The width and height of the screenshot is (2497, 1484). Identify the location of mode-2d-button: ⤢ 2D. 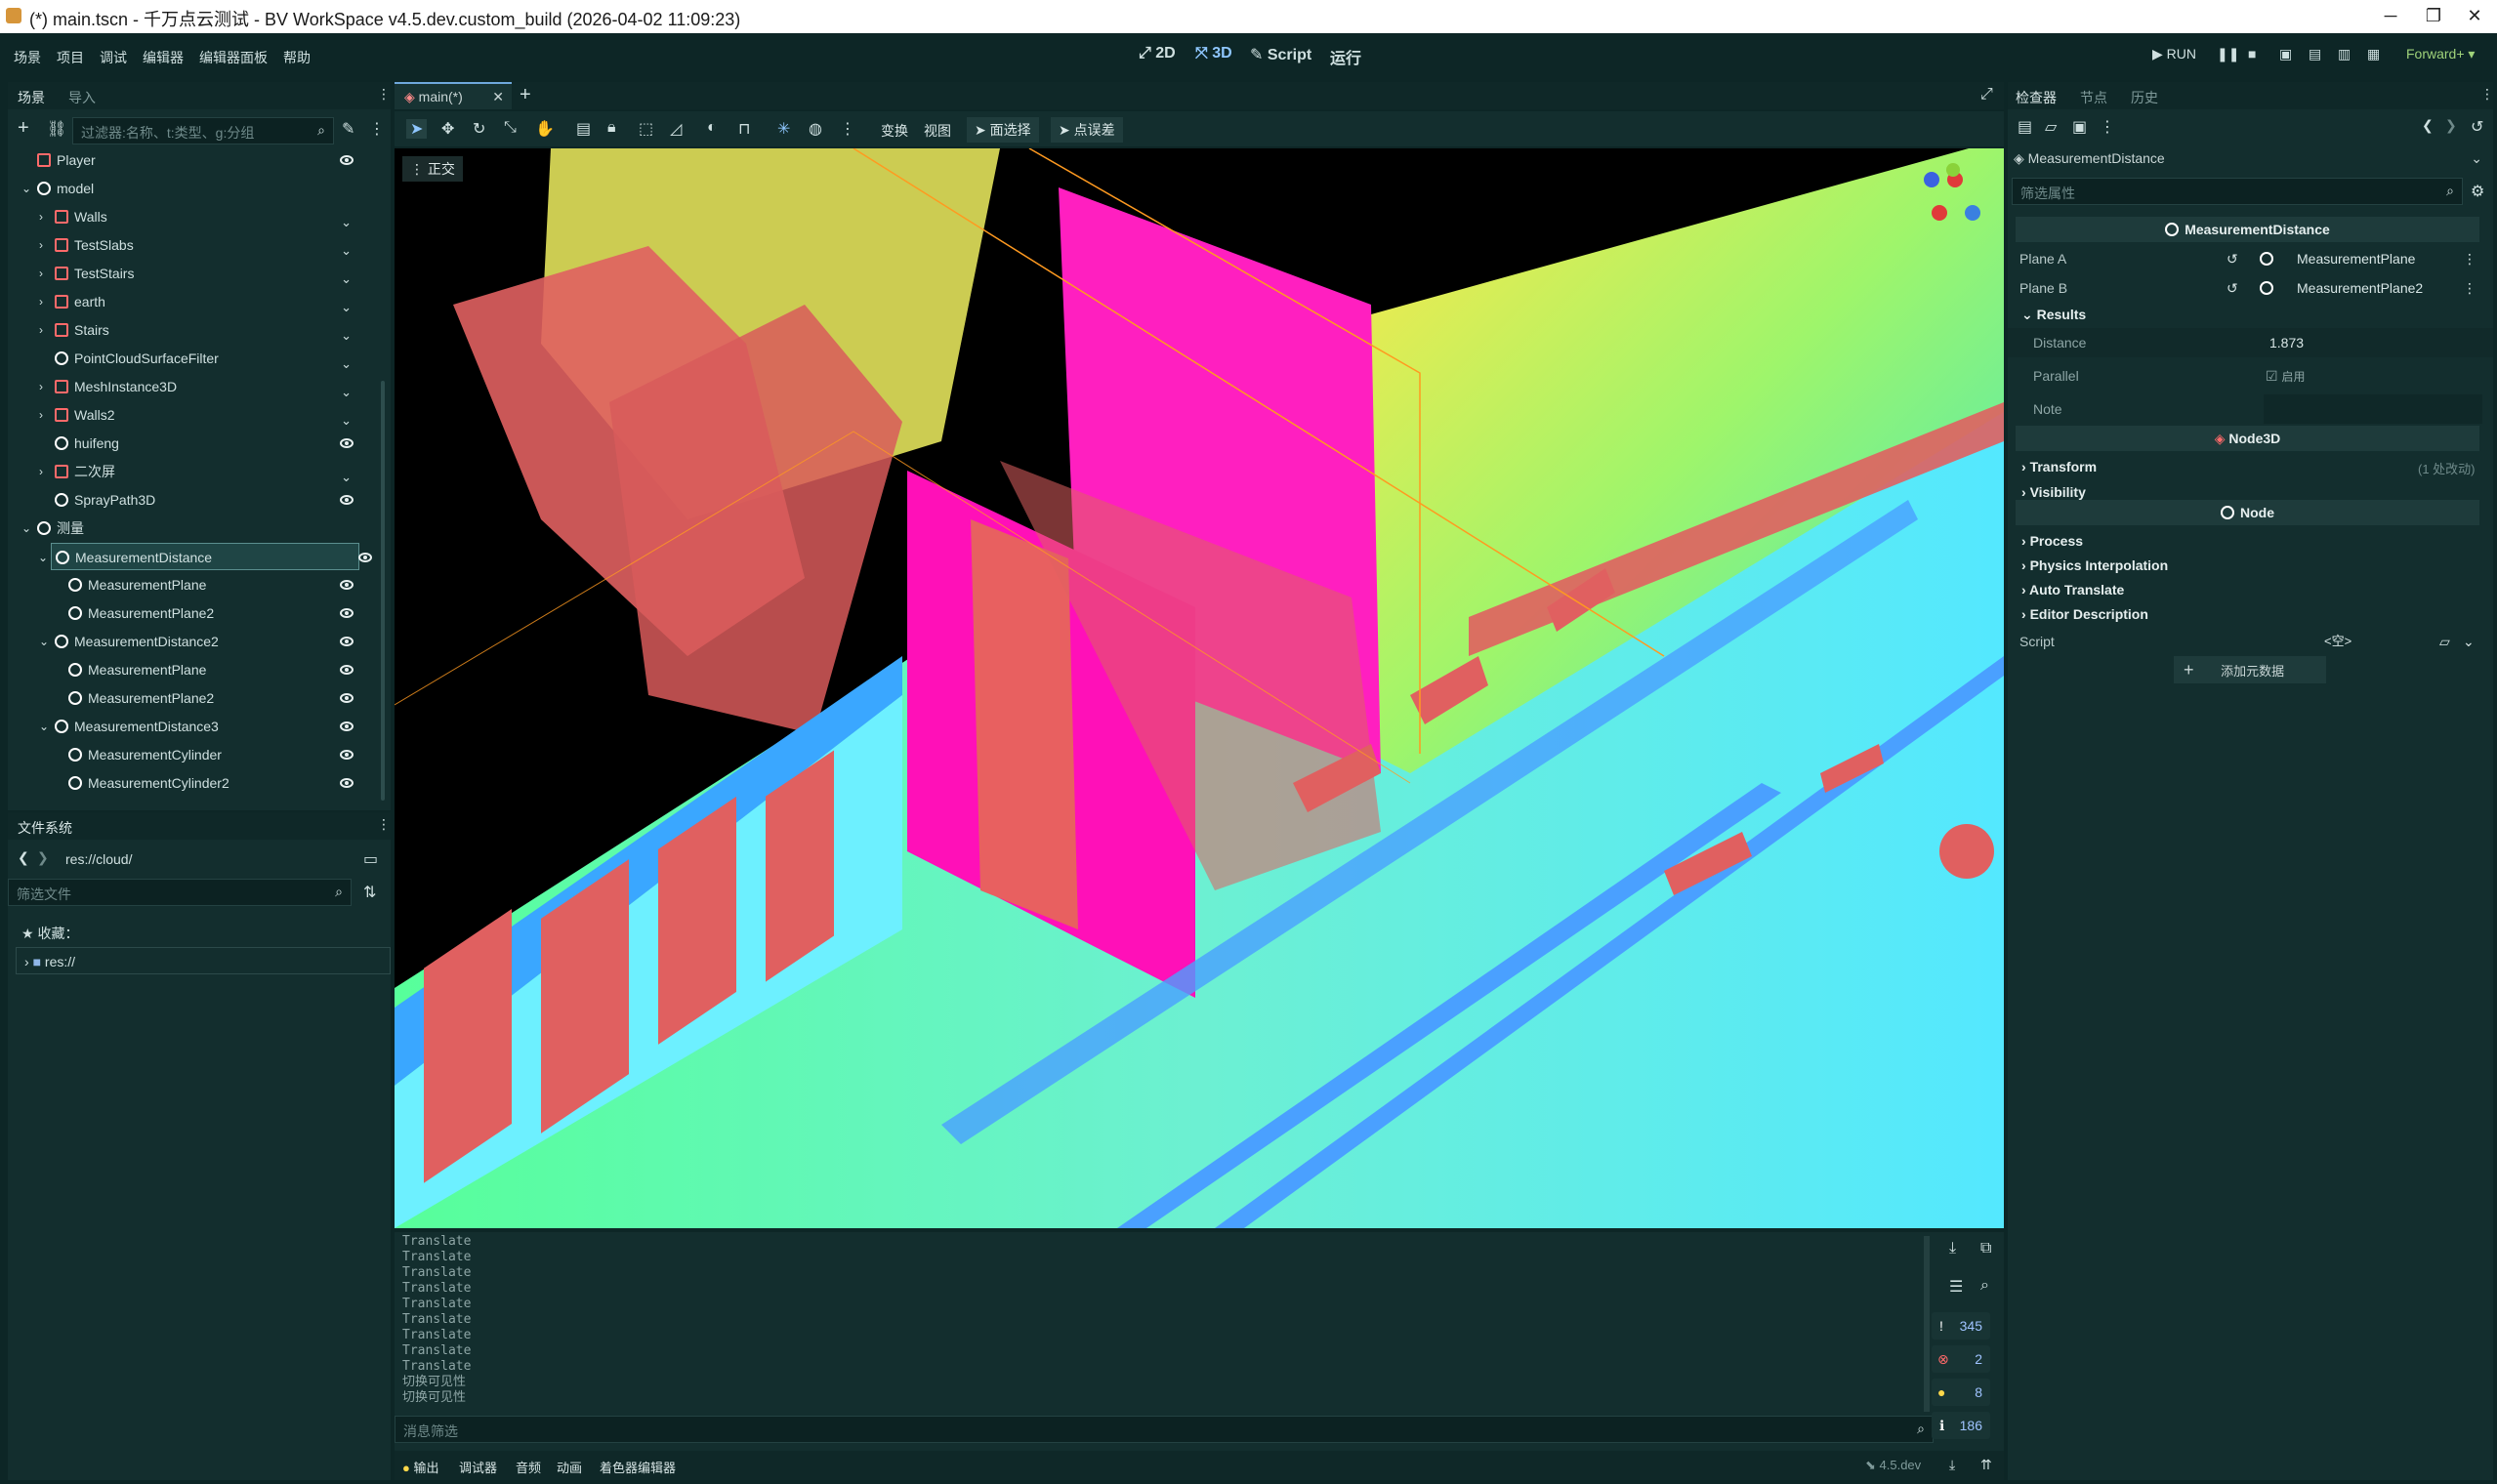
(1157, 54).